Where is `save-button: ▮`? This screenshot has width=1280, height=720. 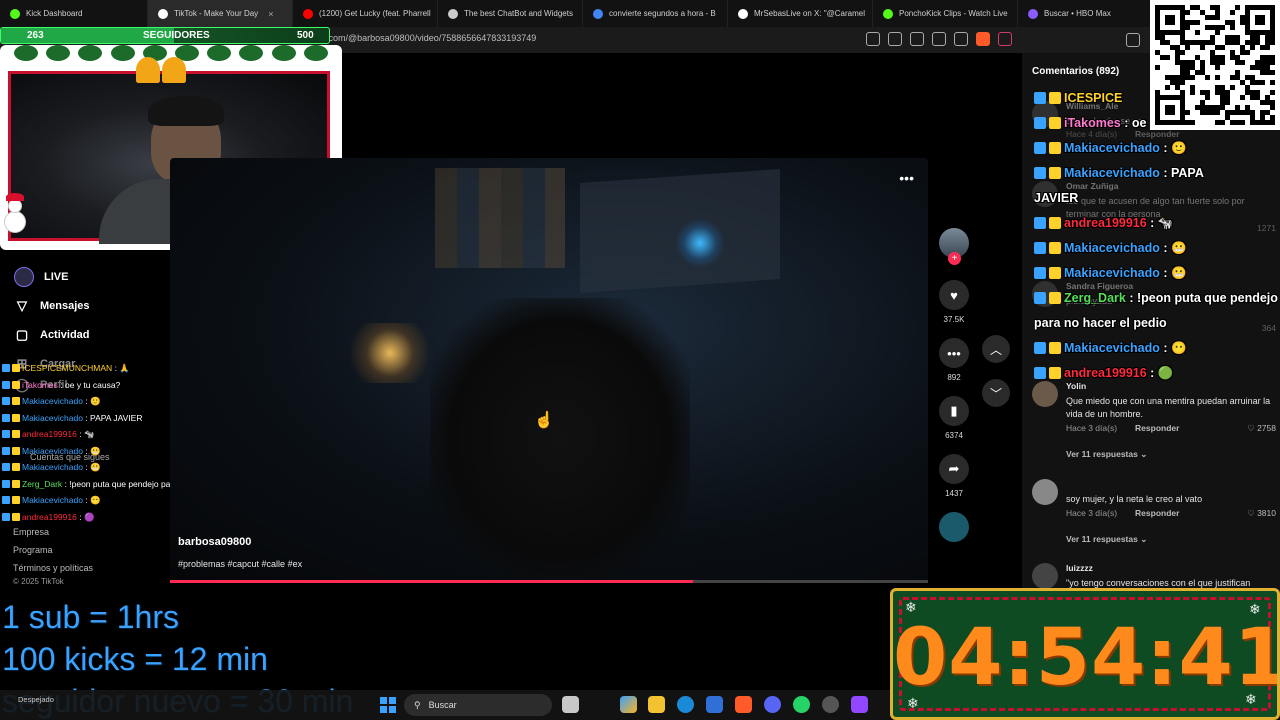
save-button: ▮ is located at coordinates (954, 411).